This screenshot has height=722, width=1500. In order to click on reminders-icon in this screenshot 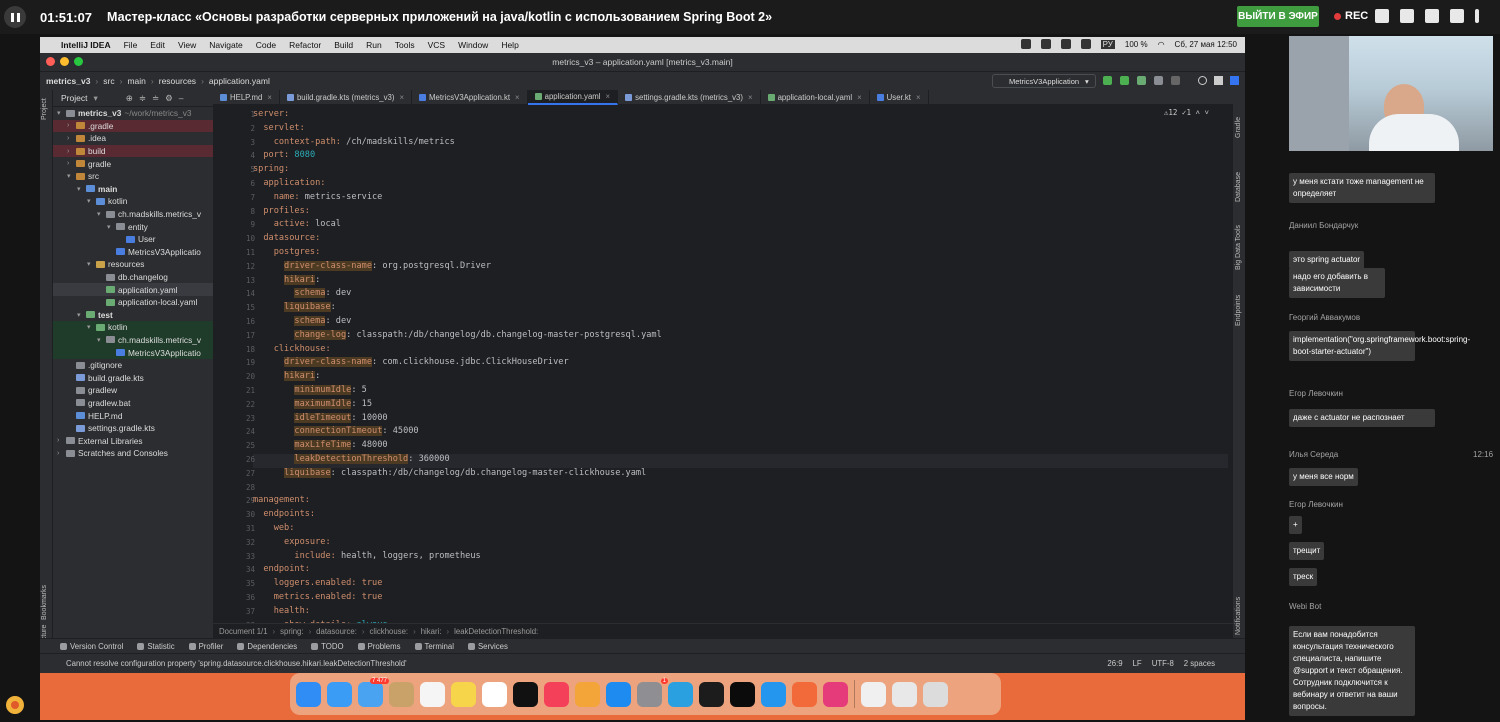, I will do `click(432, 694)`.